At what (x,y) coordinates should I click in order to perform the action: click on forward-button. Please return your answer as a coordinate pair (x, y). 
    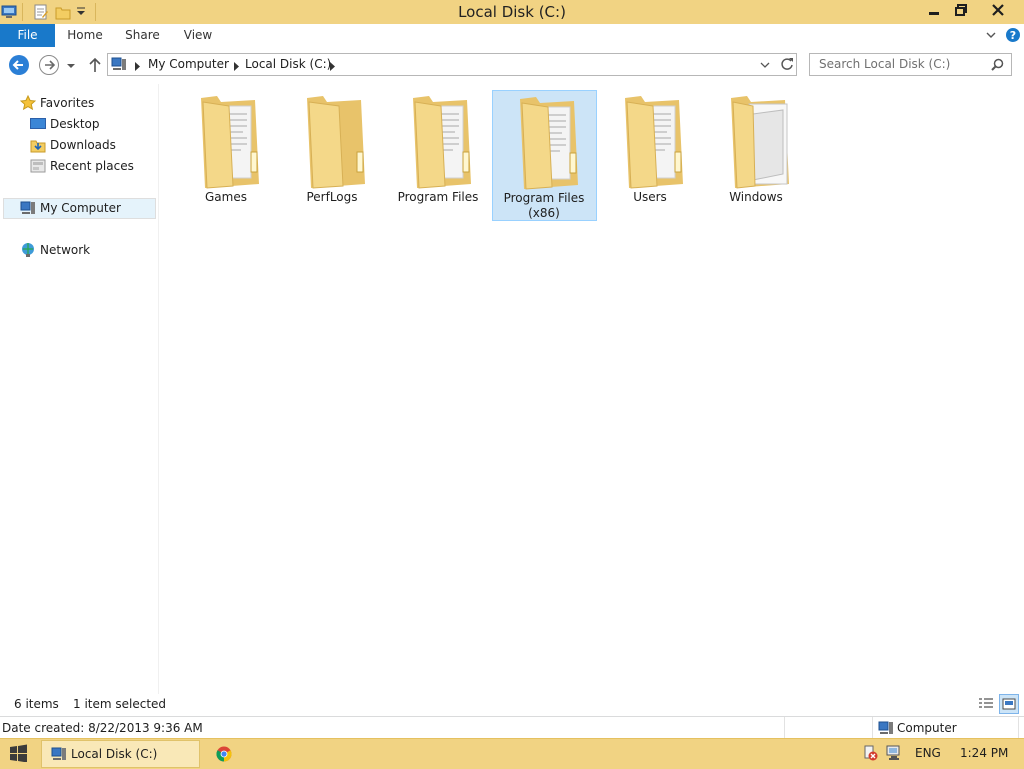
    Looking at the image, I should click on (49, 66).